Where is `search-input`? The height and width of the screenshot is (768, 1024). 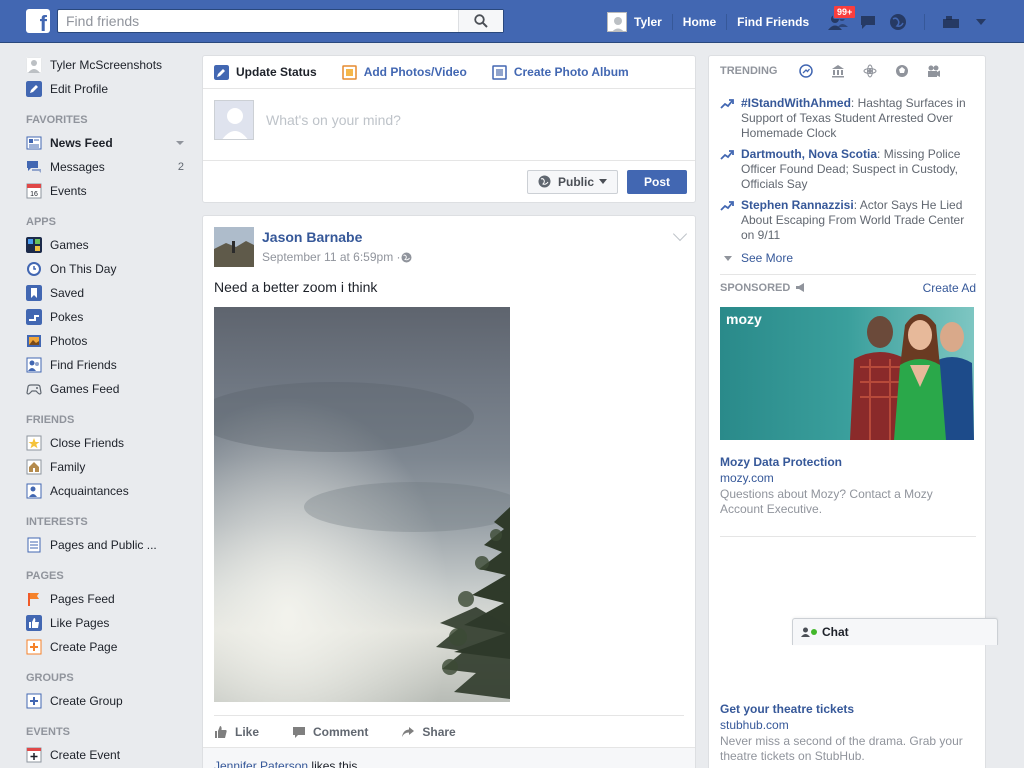
search-input is located at coordinates (258, 21).